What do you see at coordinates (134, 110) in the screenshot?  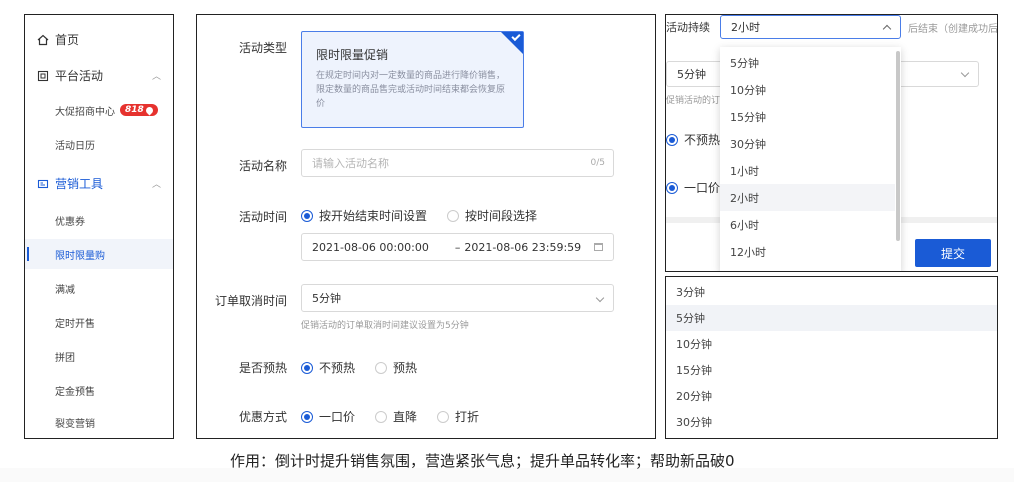 I see `badge-text: 818` at bounding box center [134, 110].